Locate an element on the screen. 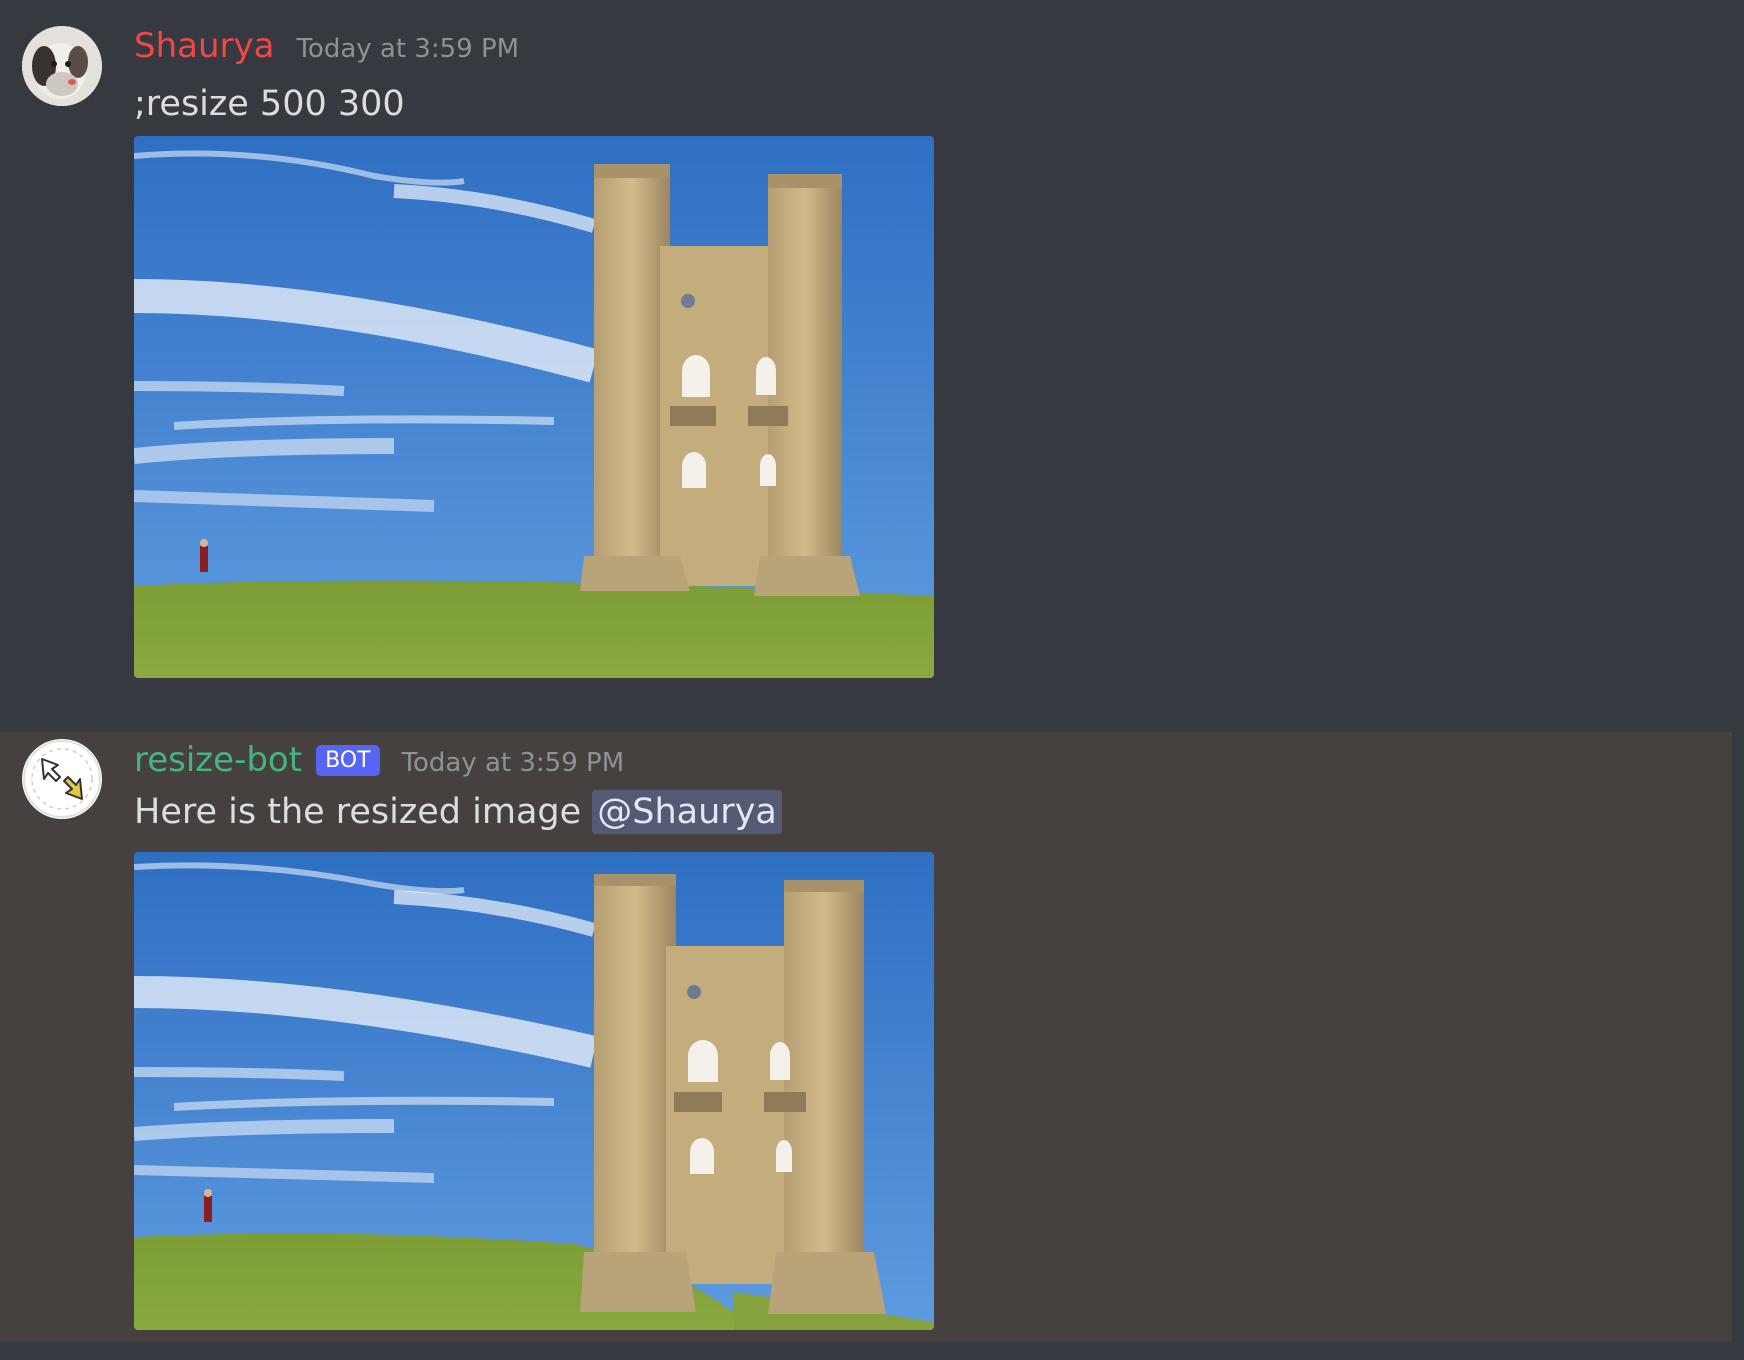  message-header: Shaurya Today at 3:59 PM is located at coordinates (326, 46).